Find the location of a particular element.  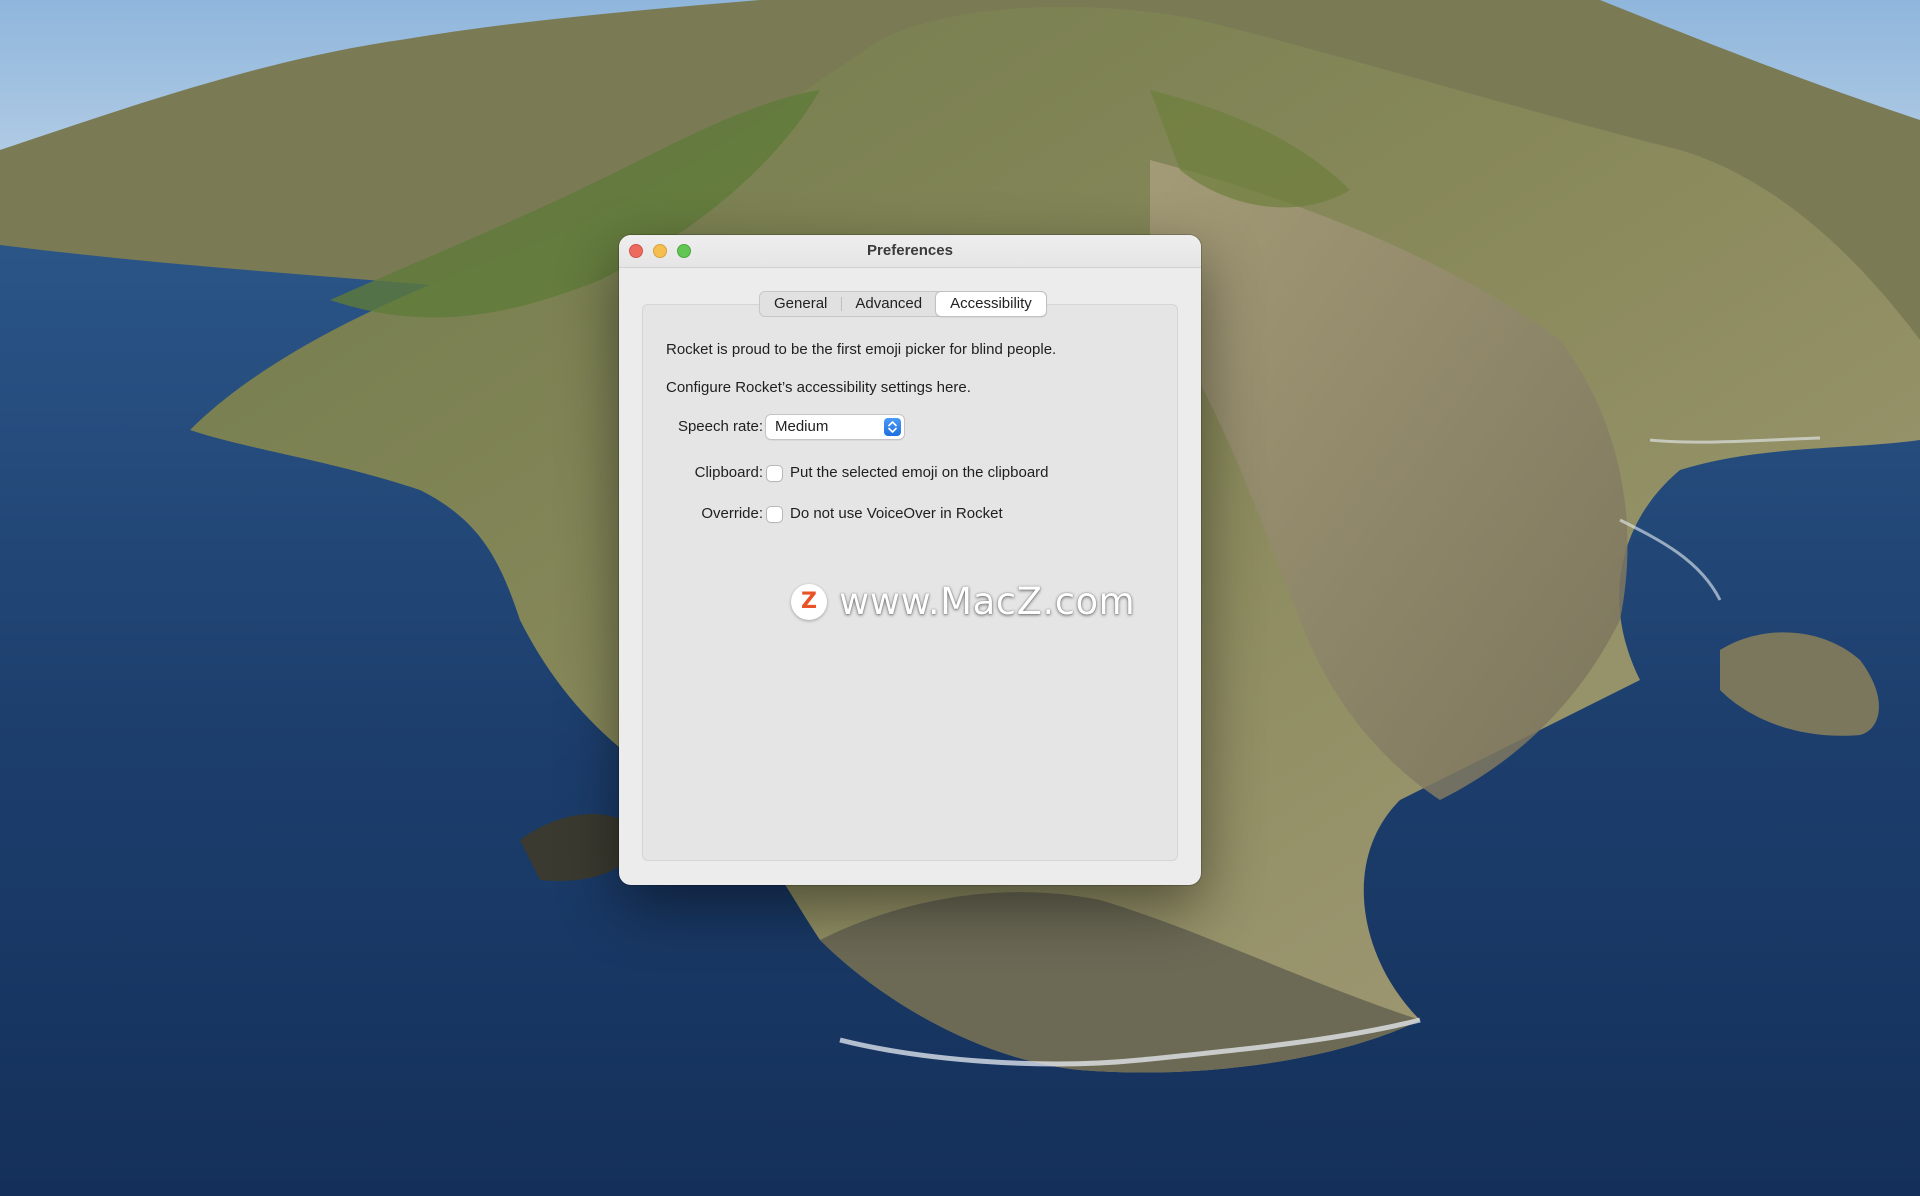

clipboard-checkbox-label: Put the selected emoji on the clipboard is located at coordinates (919, 472).